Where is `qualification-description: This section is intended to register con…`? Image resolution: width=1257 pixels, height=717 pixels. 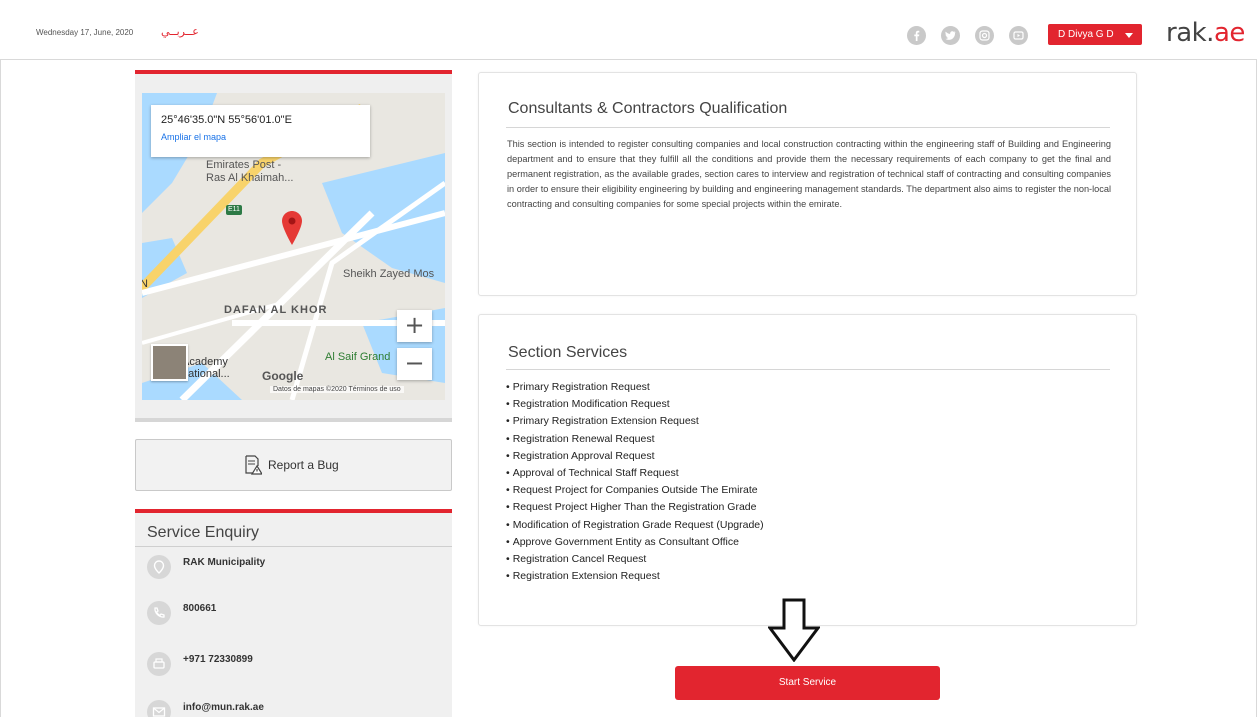
qualification-description: This section is intended to register con… is located at coordinates (809, 174).